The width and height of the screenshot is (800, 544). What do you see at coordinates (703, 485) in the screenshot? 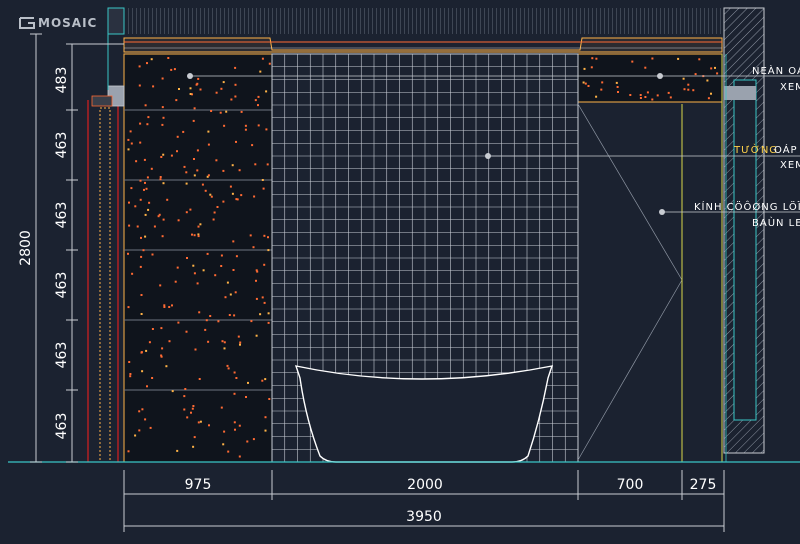
I see `dim-275: 275` at bounding box center [703, 485].